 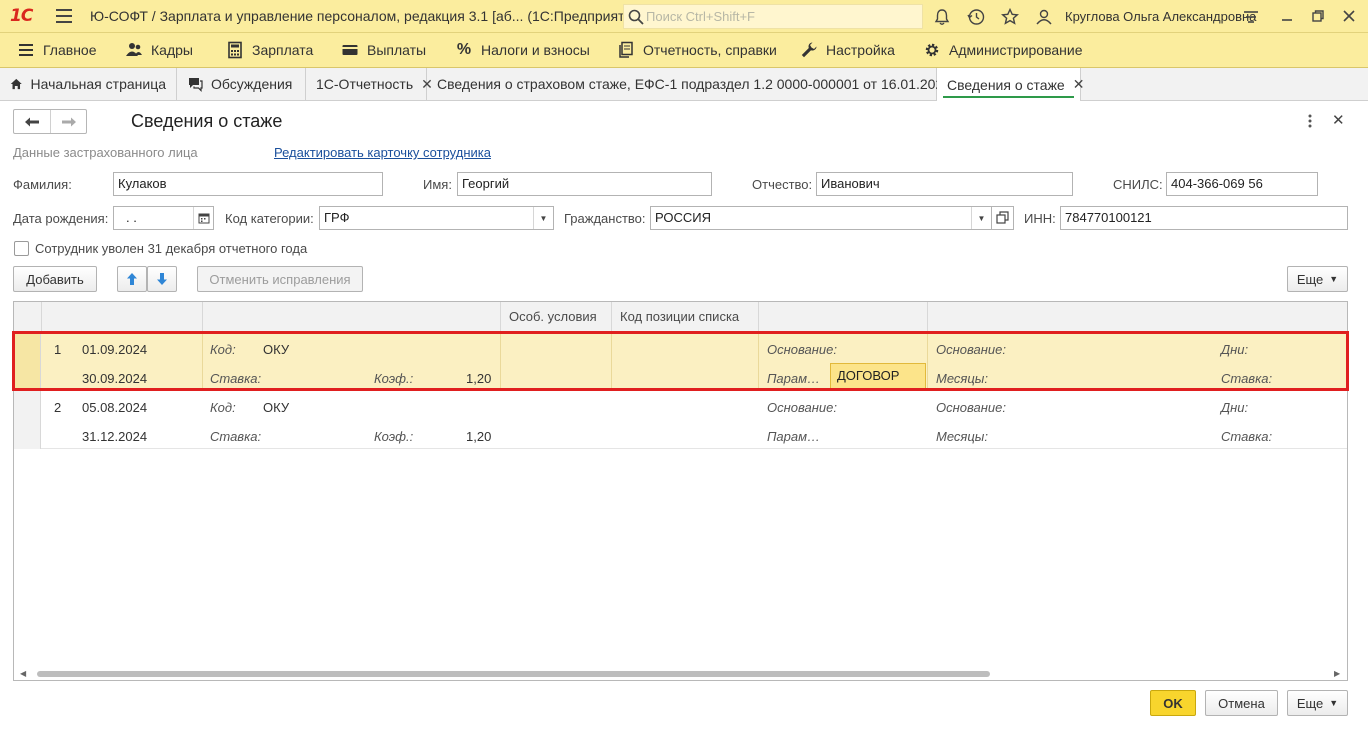 I want to click on tab-discussions: Обсуждения, so click(x=241, y=84).